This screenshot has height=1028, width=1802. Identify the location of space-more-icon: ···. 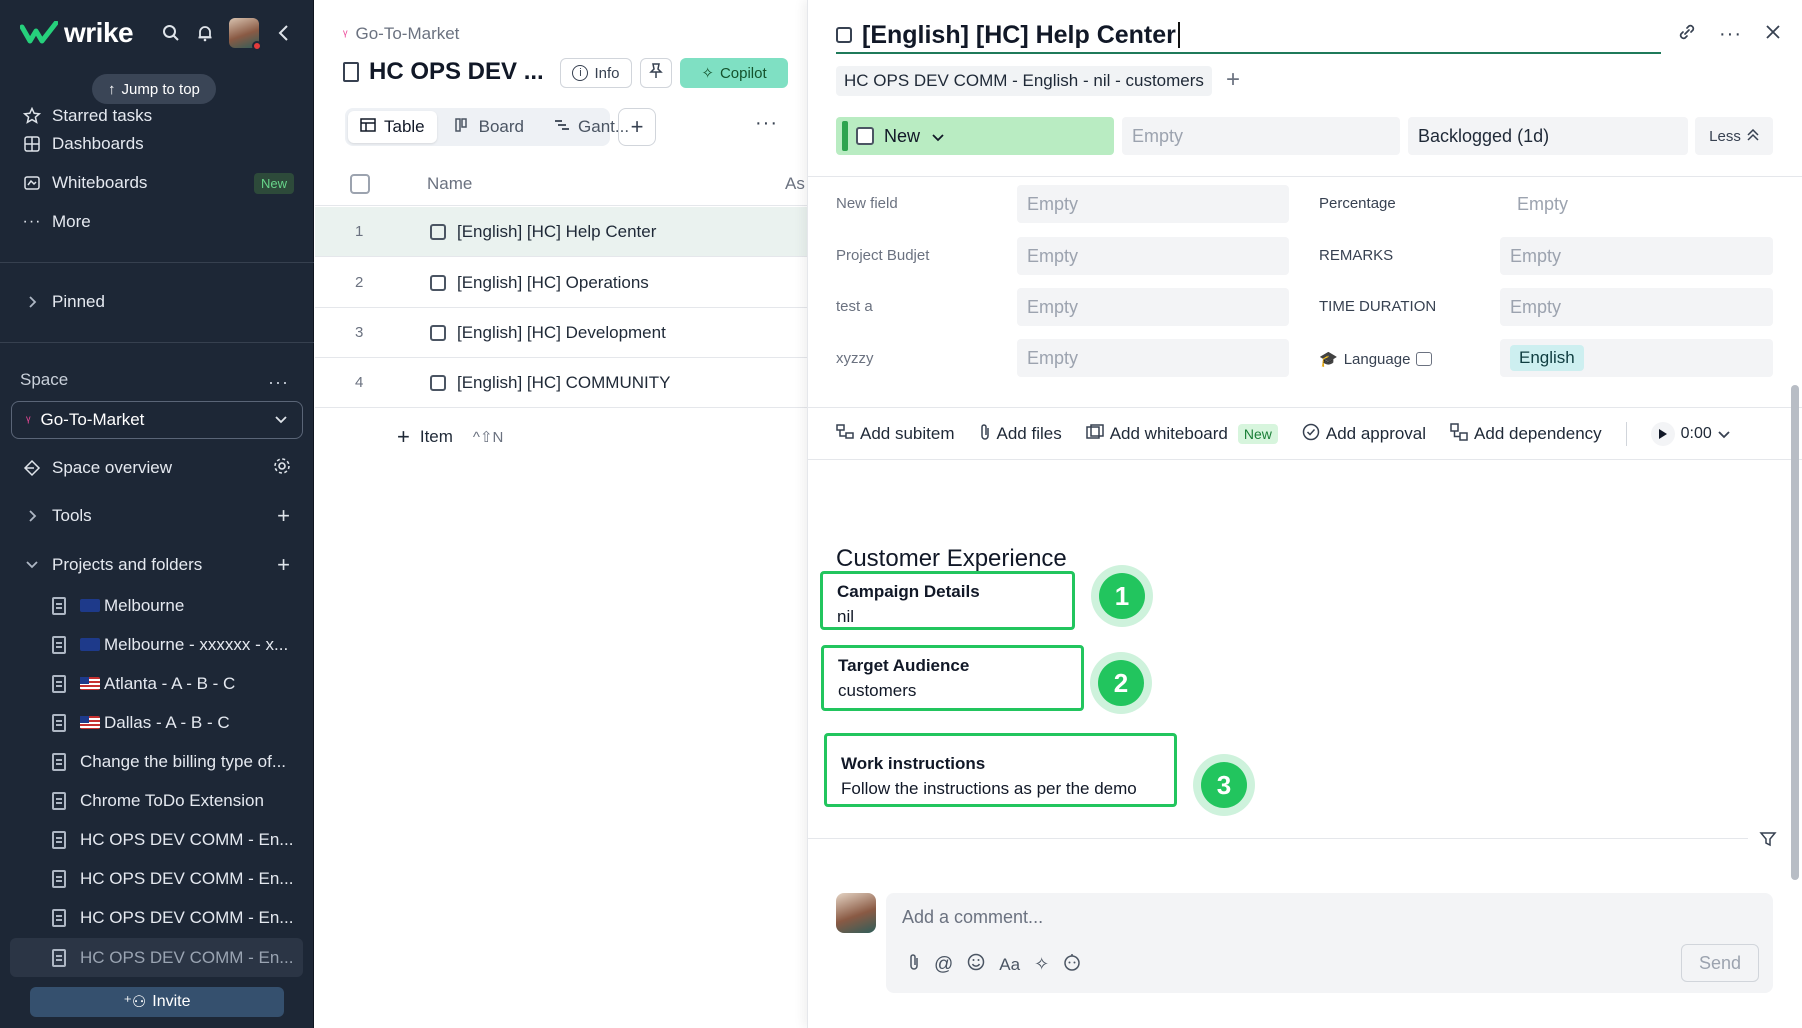
(278, 382).